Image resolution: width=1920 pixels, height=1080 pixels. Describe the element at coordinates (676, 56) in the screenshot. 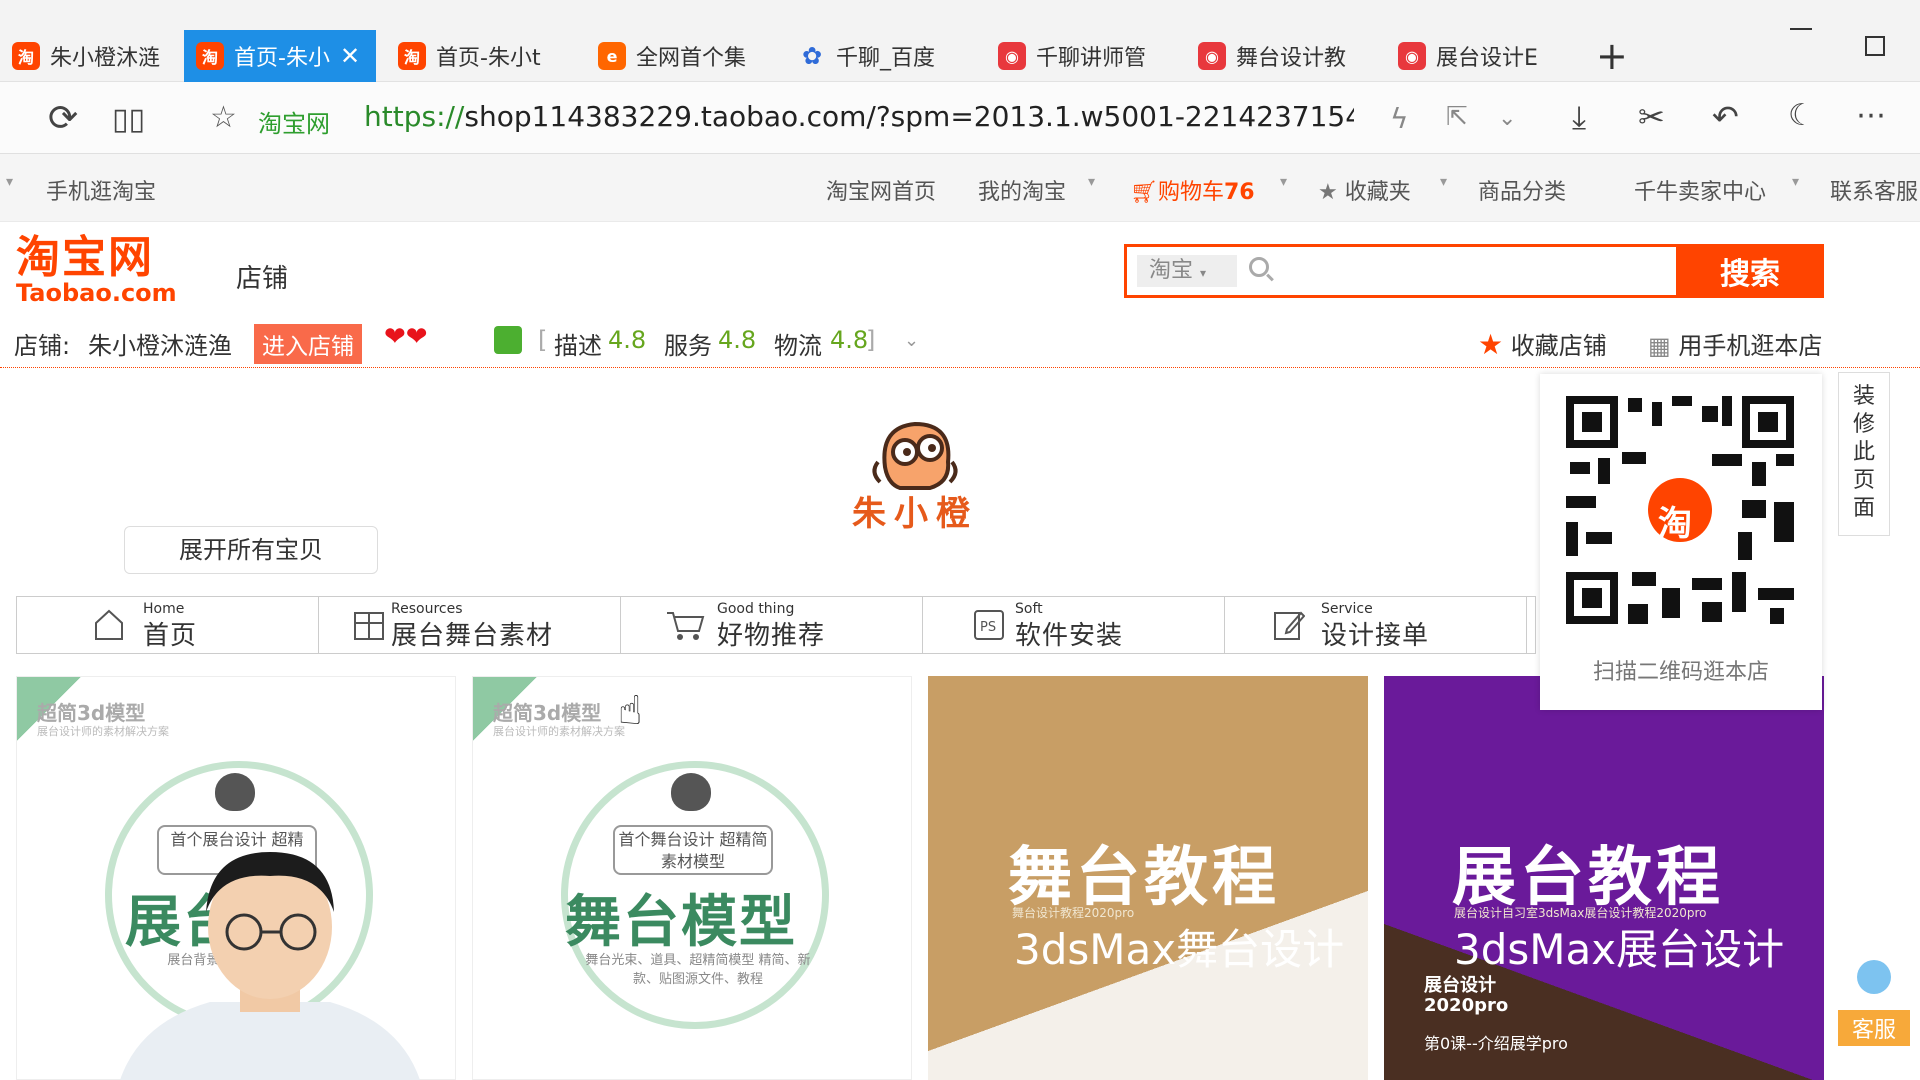

I see `tab-3: e 全网首个集` at that location.